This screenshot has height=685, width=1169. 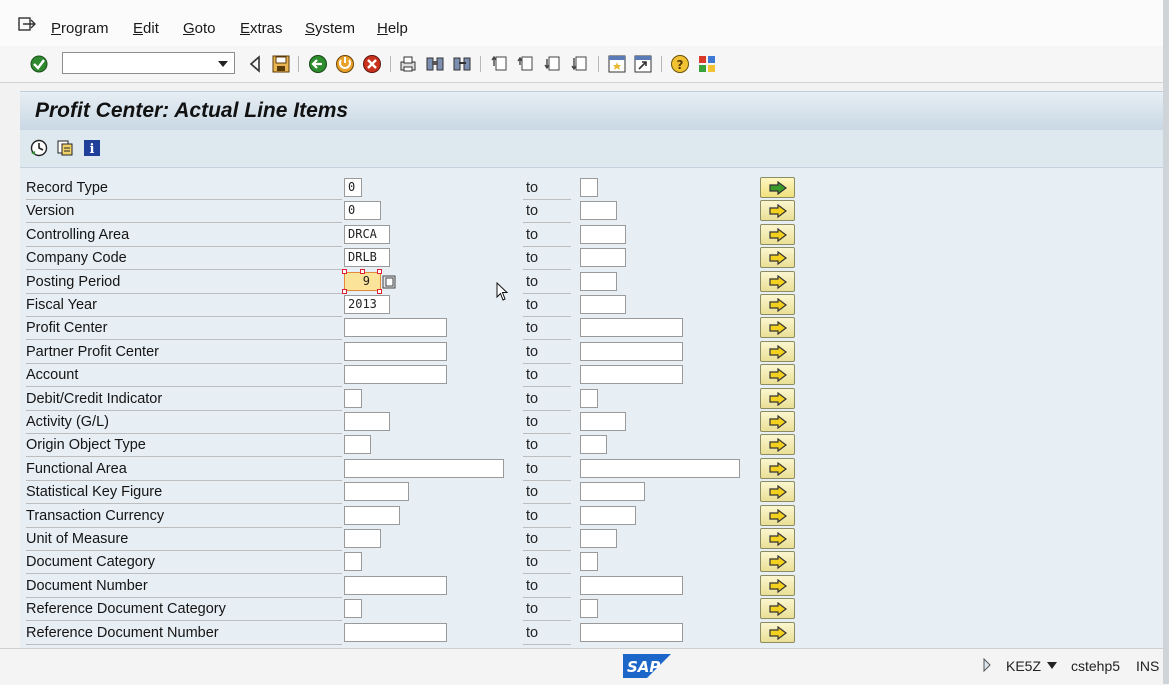 I want to click on menu-system: System, so click(x=330, y=28).